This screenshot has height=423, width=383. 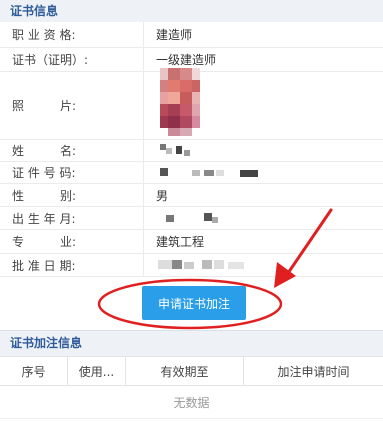 What do you see at coordinates (44, 195) in the screenshot?
I see `row-label: 性 别:` at bounding box center [44, 195].